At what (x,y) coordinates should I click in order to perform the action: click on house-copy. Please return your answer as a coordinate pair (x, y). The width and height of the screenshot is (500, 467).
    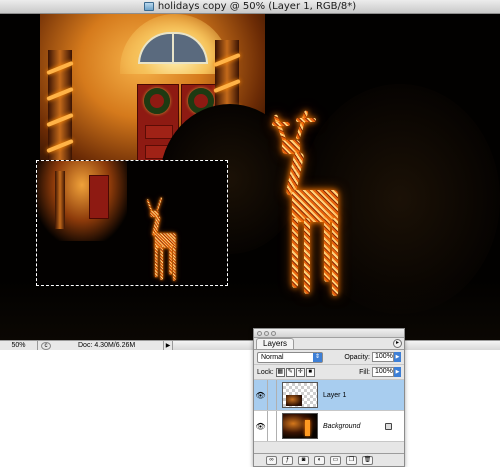
    Looking at the image, I should click on (82, 201).